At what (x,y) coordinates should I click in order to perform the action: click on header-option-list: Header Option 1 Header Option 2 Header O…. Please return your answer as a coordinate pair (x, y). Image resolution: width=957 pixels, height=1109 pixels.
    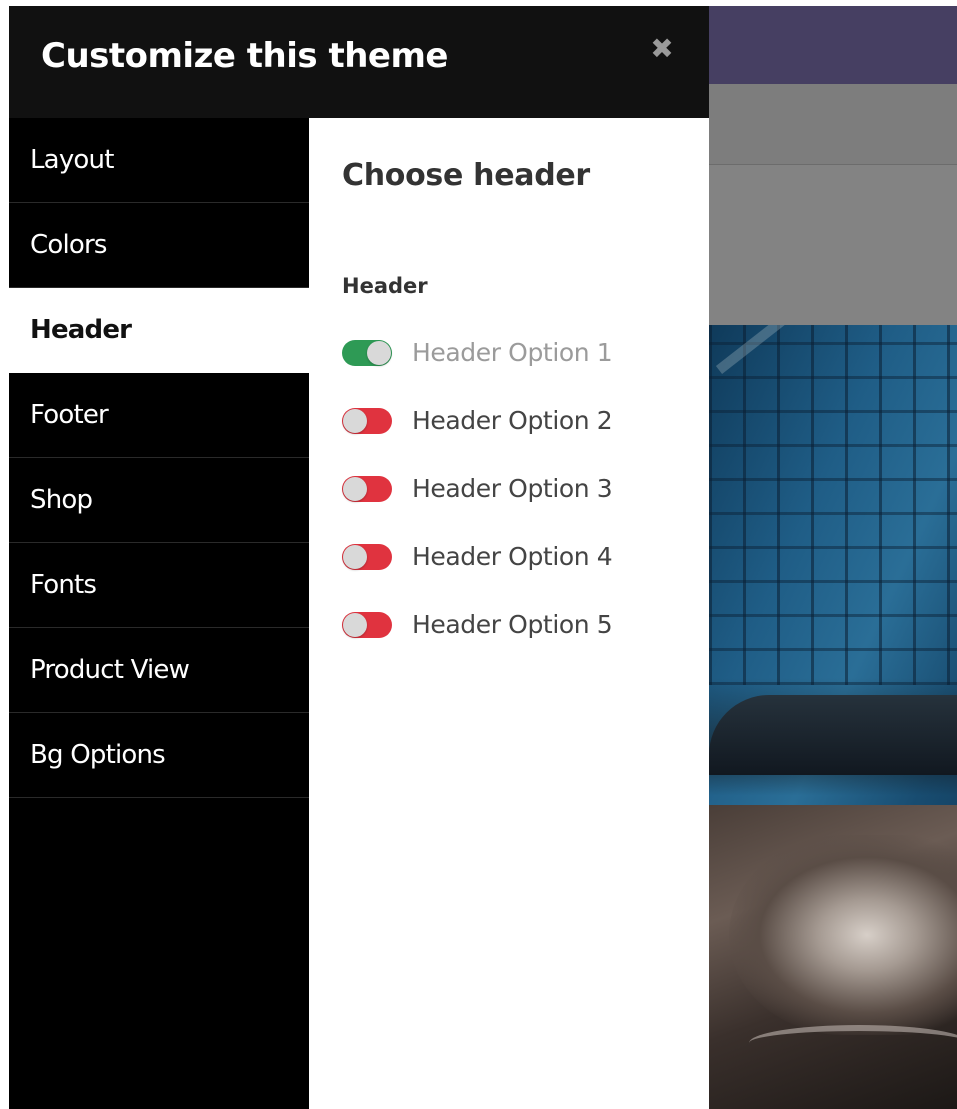
    Looking at the image, I should click on (522, 506).